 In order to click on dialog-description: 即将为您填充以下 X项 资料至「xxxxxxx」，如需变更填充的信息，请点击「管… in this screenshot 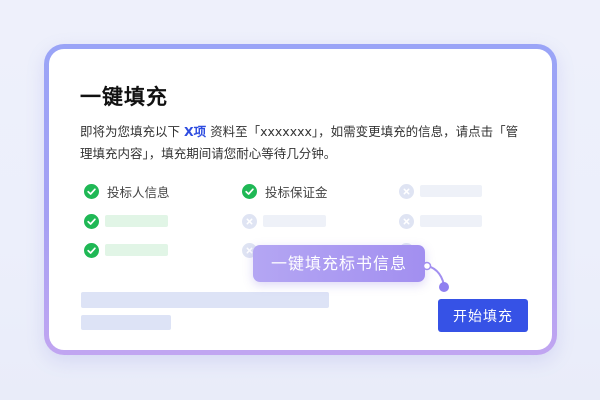, I will do `click(305, 143)`.